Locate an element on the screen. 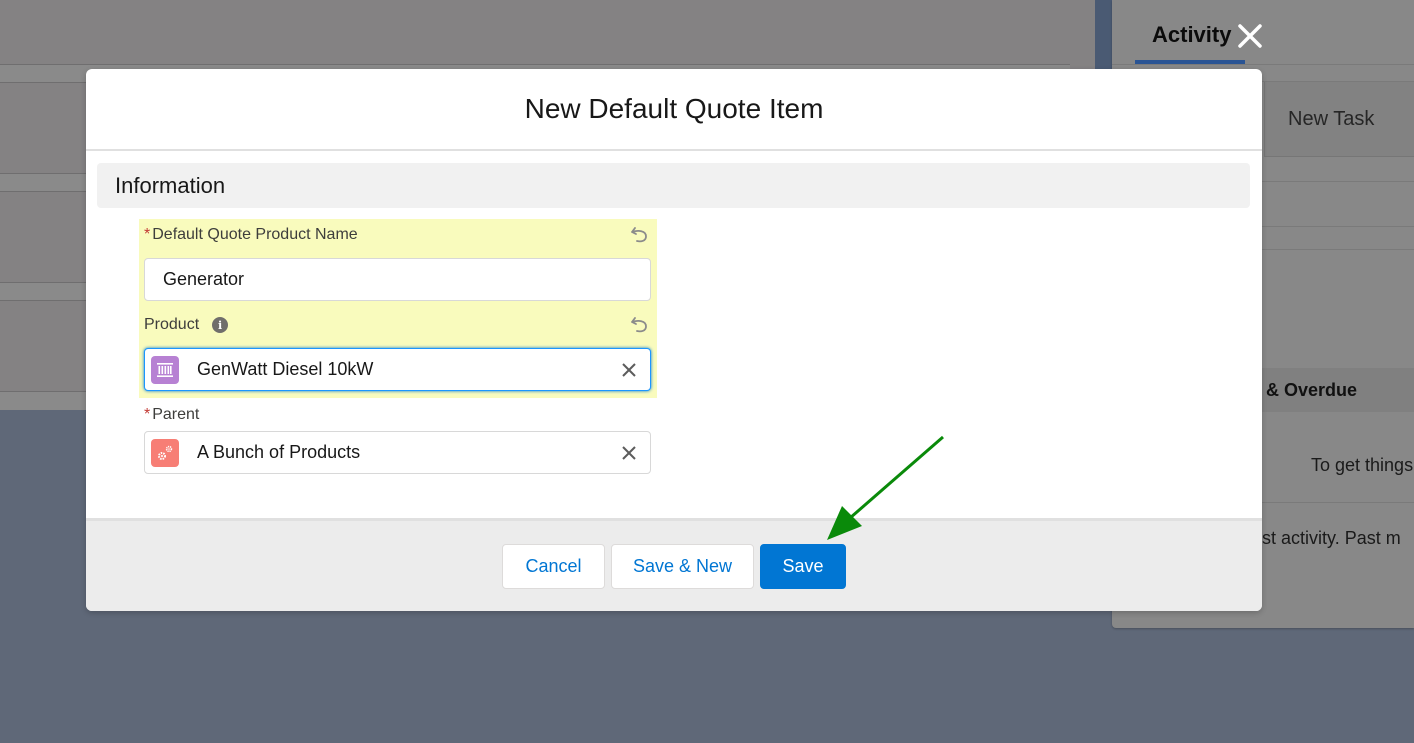 This screenshot has width=1414, height=743. new-task-button: New Task is located at coordinates (1339, 119).